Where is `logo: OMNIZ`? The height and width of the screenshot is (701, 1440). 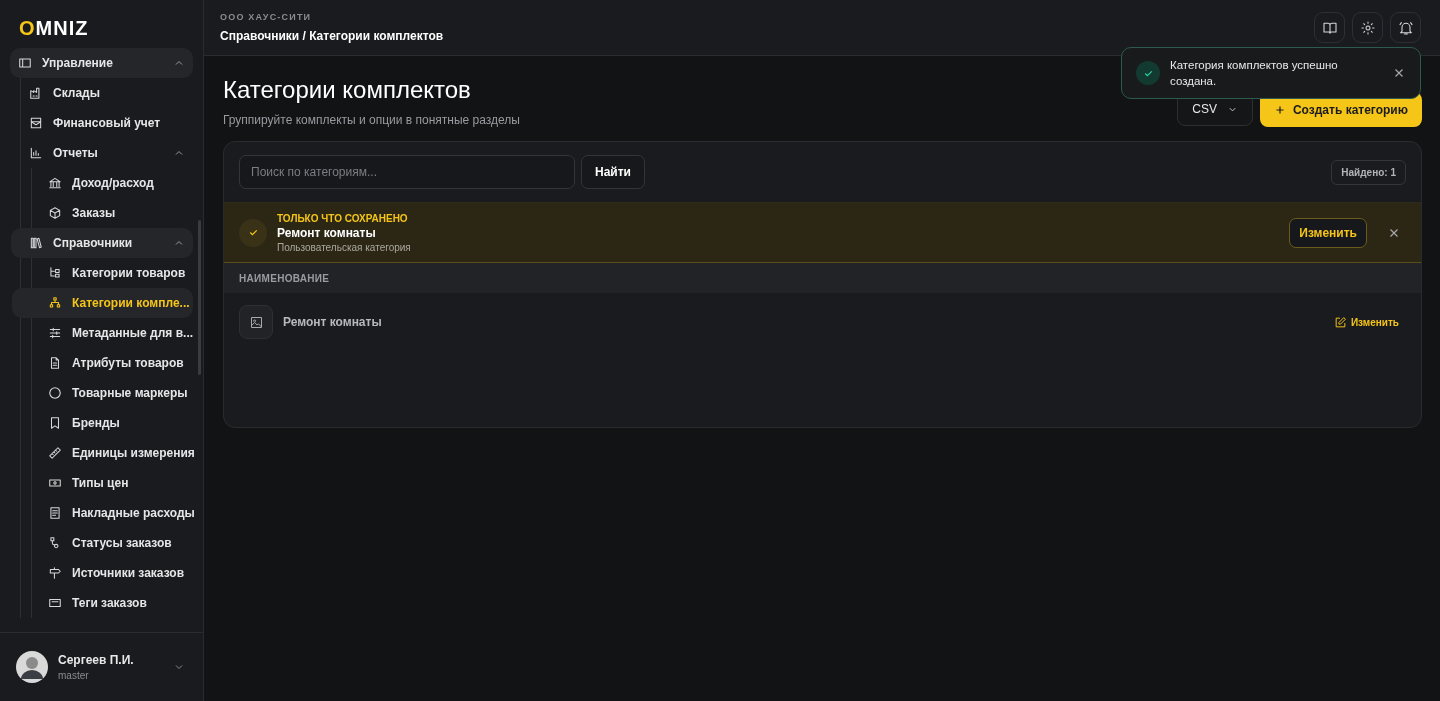
logo: OMNIZ is located at coordinates (54, 28).